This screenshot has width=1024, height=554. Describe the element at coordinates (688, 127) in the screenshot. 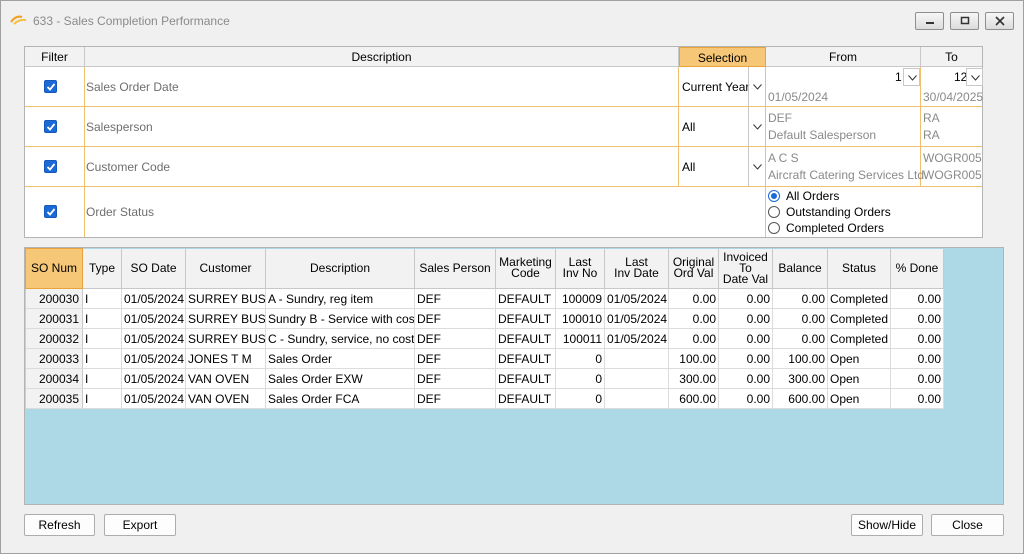

I see `salesperson-selection: All` at that location.